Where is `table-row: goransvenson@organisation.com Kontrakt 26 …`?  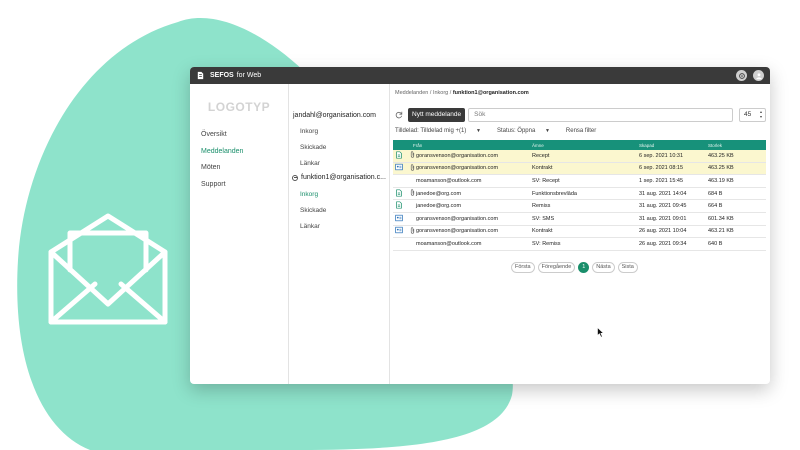
table-row: goransvenson@organisation.com Kontrakt 26 … is located at coordinates (579, 232).